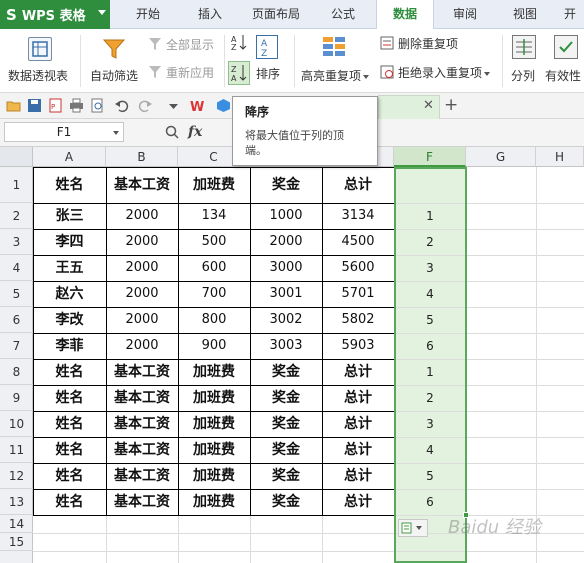 Image resolution: width=584 pixels, height=563 pixels. What do you see at coordinates (286, 268) in the screenshot?
I see `table-cell: 3000` at bounding box center [286, 268].